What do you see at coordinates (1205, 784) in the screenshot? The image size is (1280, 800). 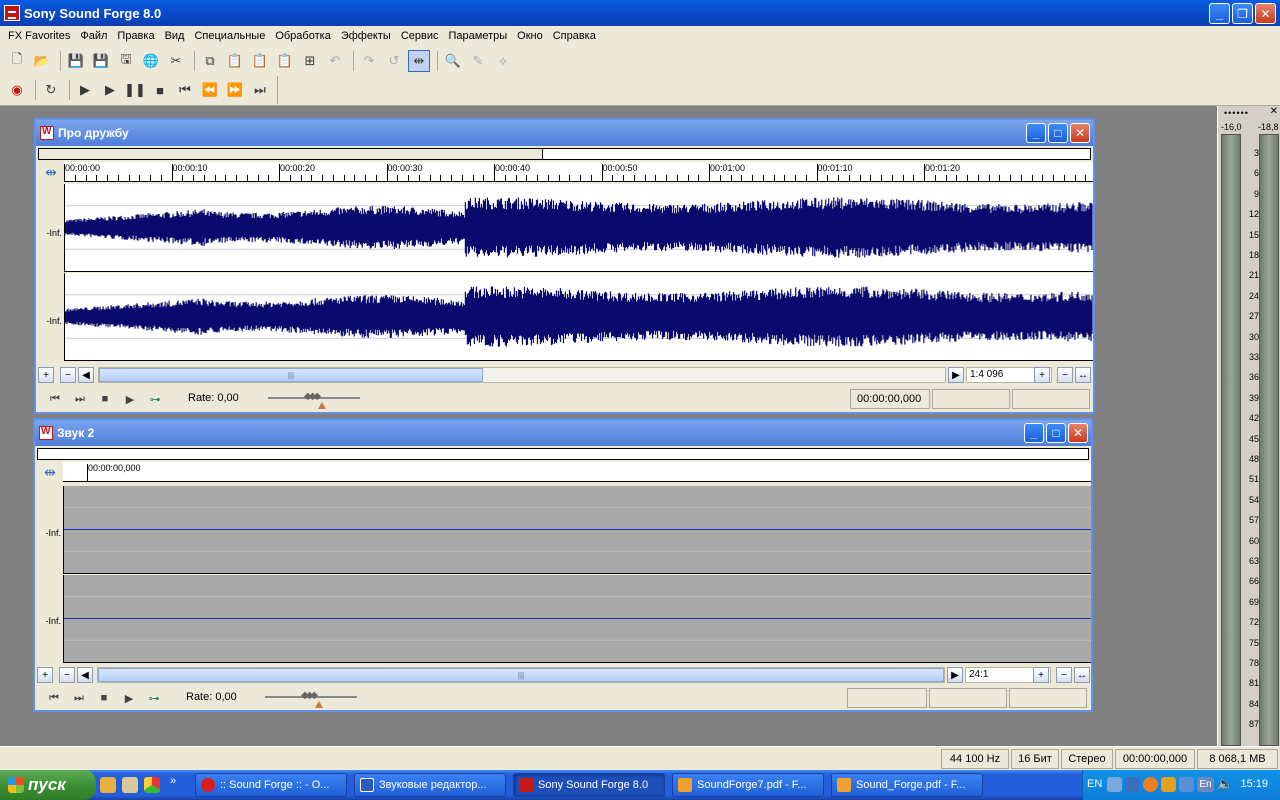 I see `tray-input-lang-icon: En` at bounding box center [1205, 784].